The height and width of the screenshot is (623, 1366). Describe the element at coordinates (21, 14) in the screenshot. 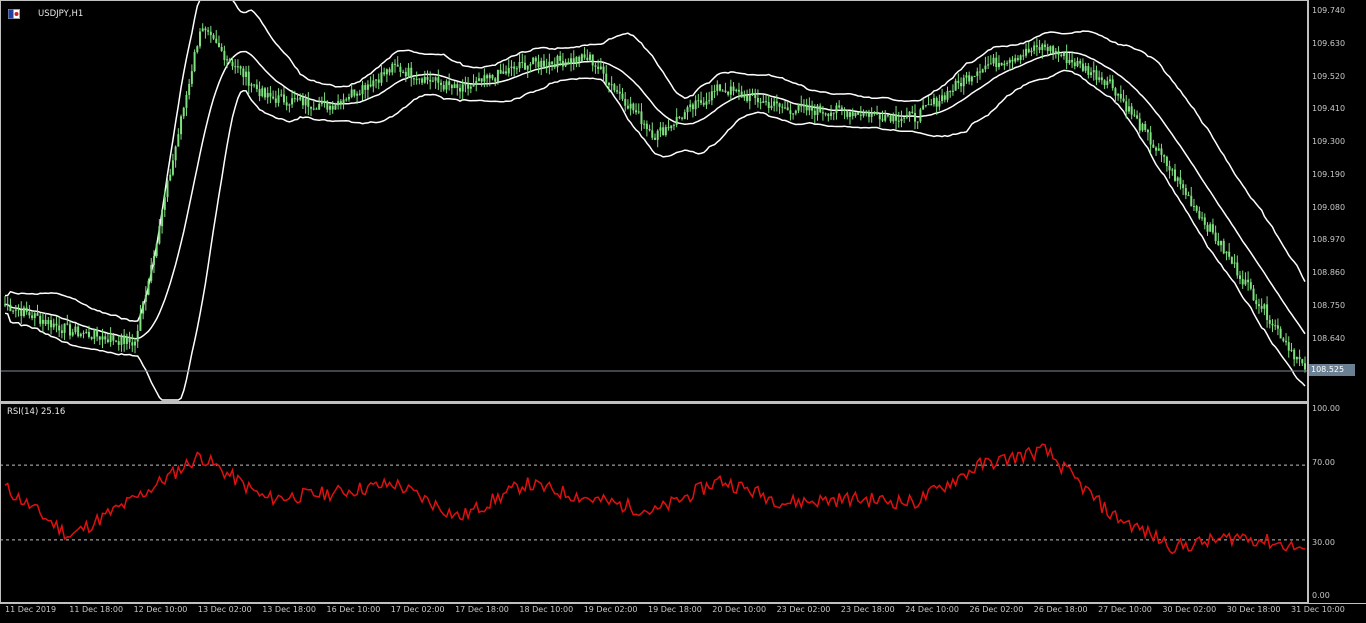

I see `symbol-flag-icon` at that location.